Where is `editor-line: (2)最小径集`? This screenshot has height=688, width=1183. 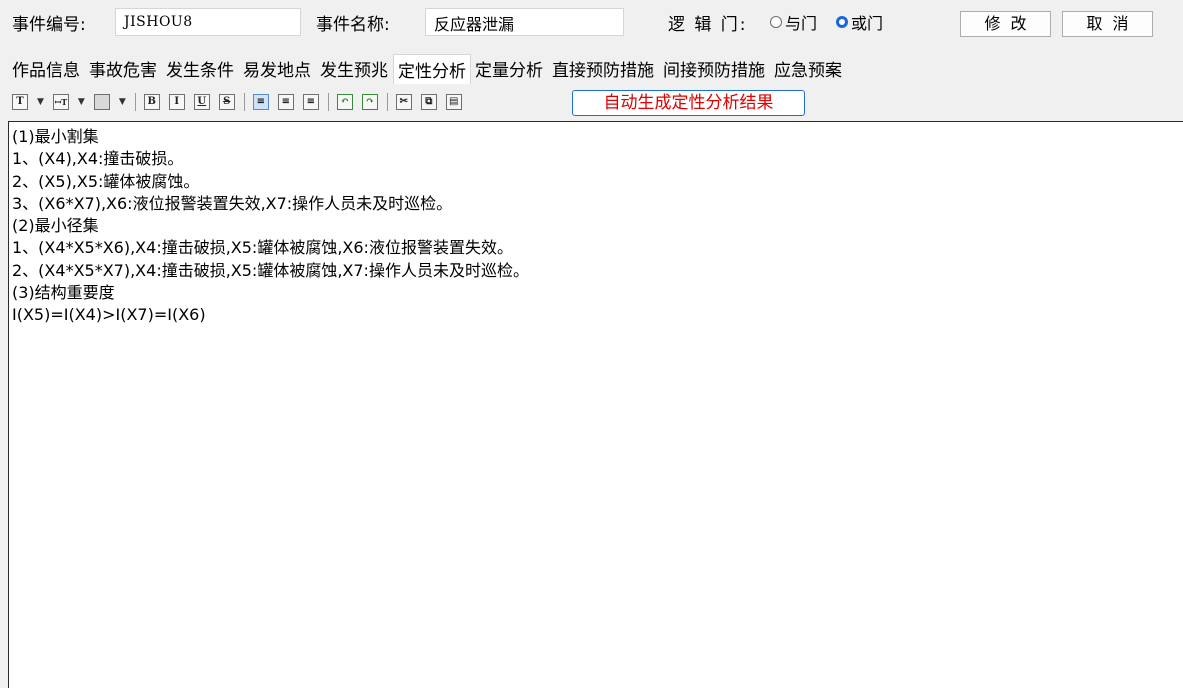 editor-line: (2)最小径集 is located at coordinates (55, 226).